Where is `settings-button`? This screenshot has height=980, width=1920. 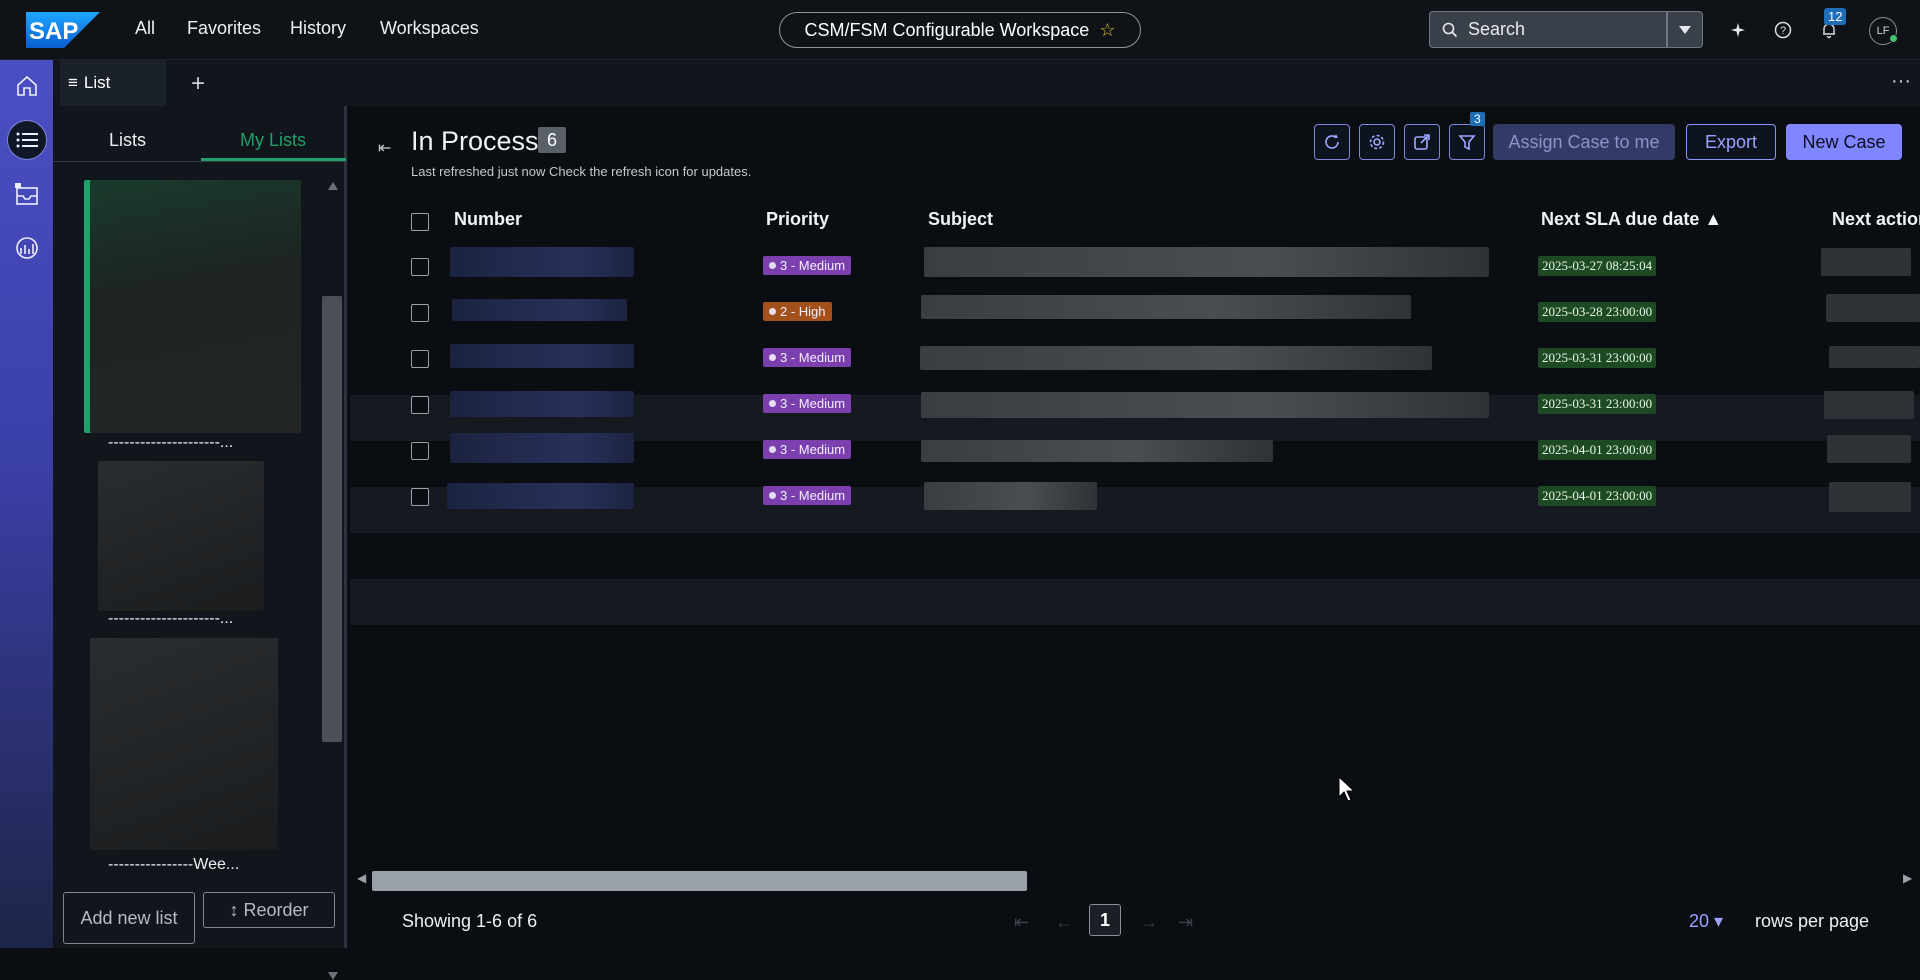
settings-button is located at coordinates (1377, 142).